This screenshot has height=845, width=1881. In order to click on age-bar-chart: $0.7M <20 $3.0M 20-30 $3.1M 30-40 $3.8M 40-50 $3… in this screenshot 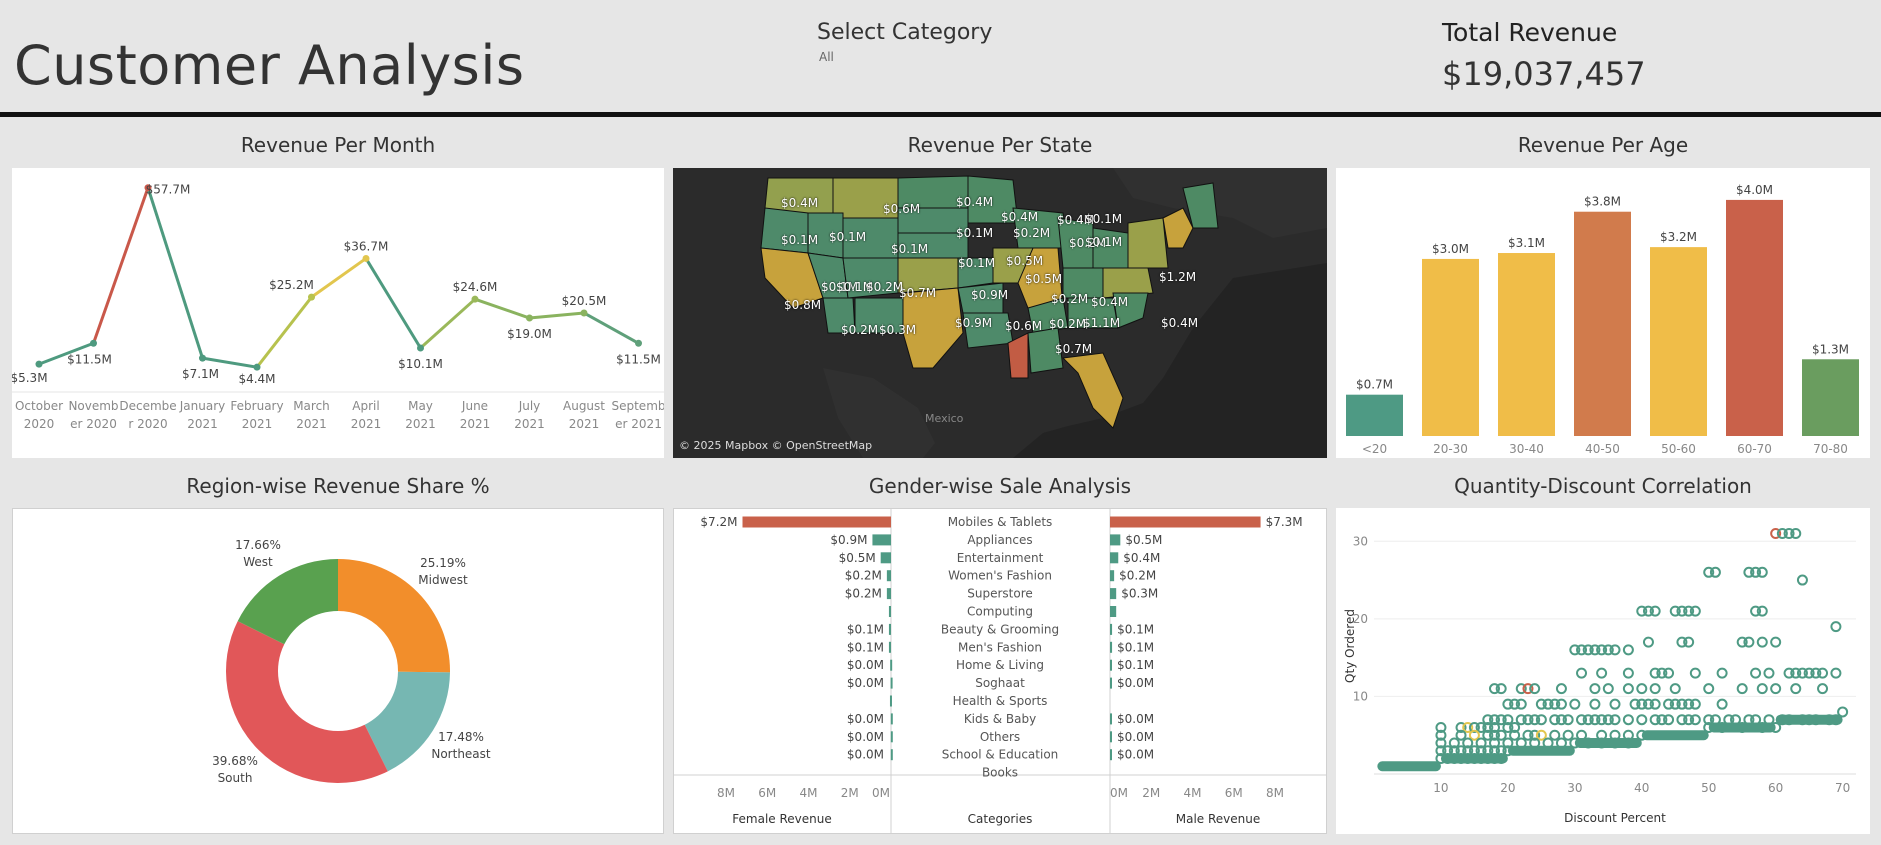, I will do `click(1603, 313)`.